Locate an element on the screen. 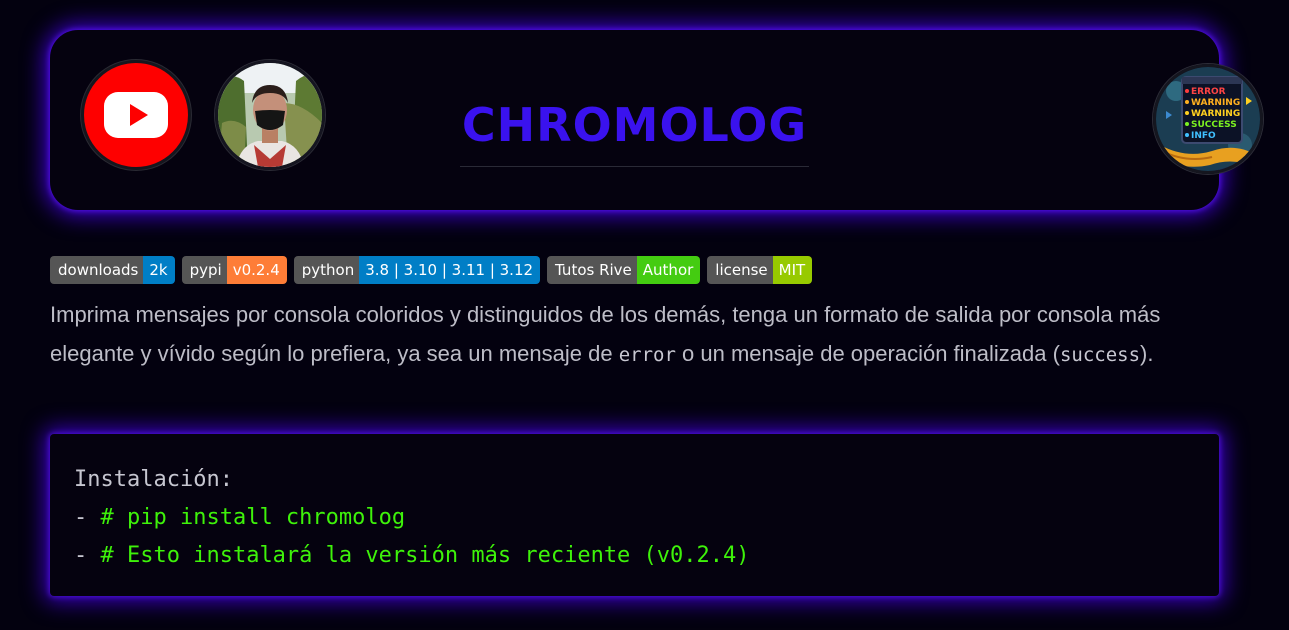 The width and height of the screenshot is (1289, 630). author-photo is located at coordinates (270, 115).